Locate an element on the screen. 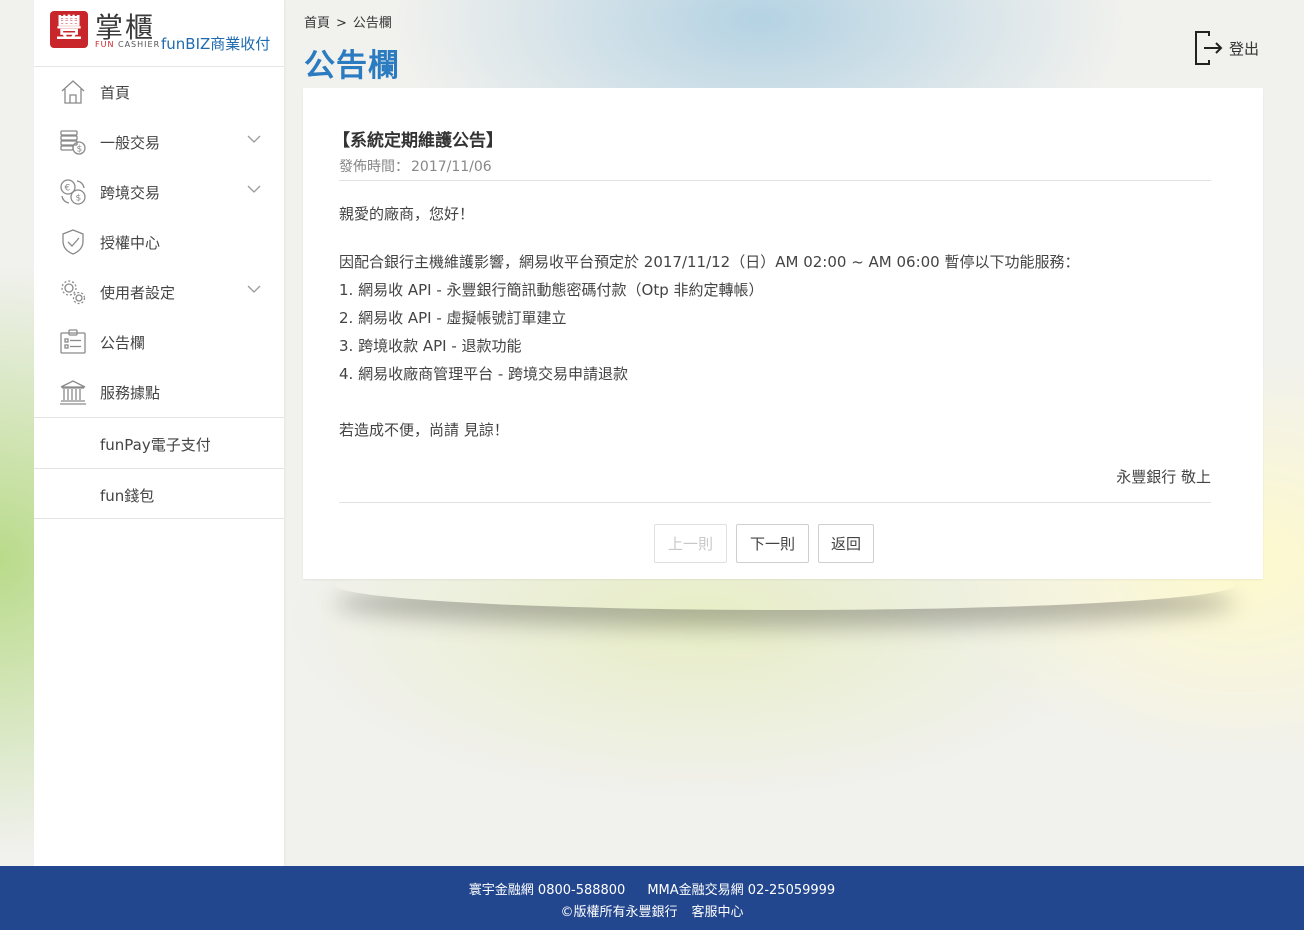  announcement-item: 4. 網易收廠商管理平台 - 跨境交易申請退款 is located at coordinates (484, 374).